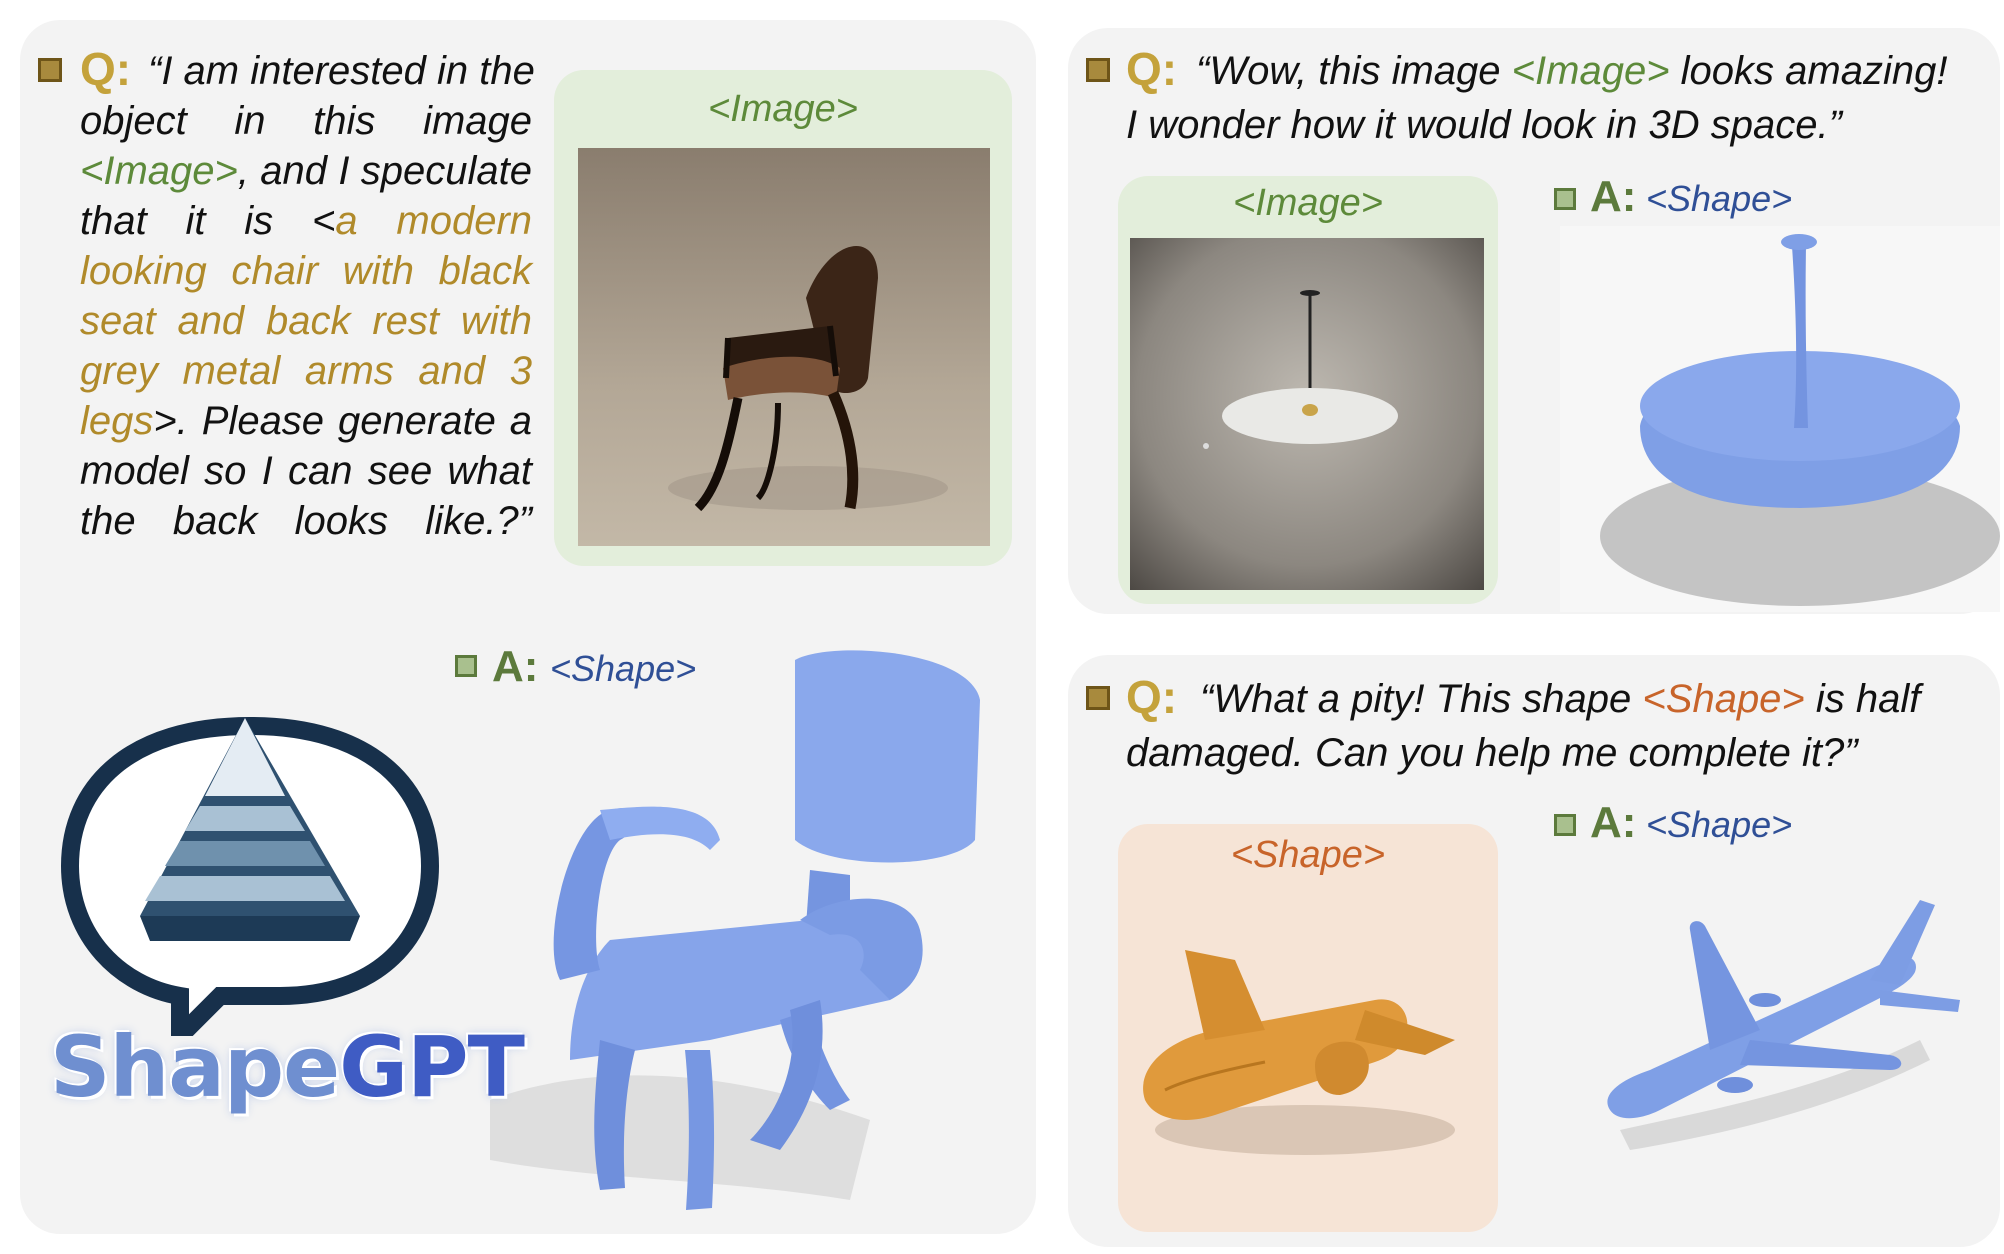 Image resolution: width=2004 pixels, height=1254 pixels. Describe the element at coordinates (1307, 414) in the screenshot. I see `lamp-photo` at that location.